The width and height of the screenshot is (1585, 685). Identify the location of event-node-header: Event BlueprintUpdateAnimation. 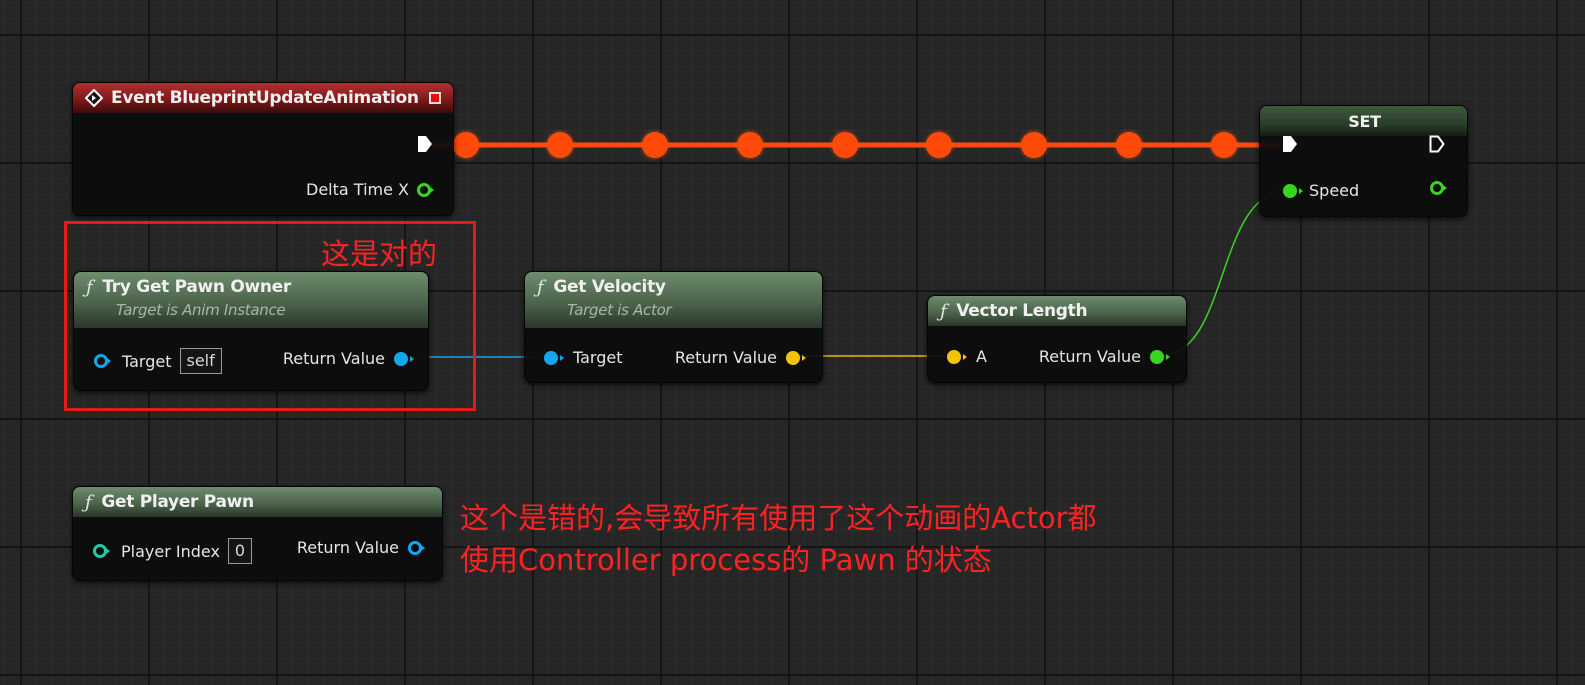
(263, 98).